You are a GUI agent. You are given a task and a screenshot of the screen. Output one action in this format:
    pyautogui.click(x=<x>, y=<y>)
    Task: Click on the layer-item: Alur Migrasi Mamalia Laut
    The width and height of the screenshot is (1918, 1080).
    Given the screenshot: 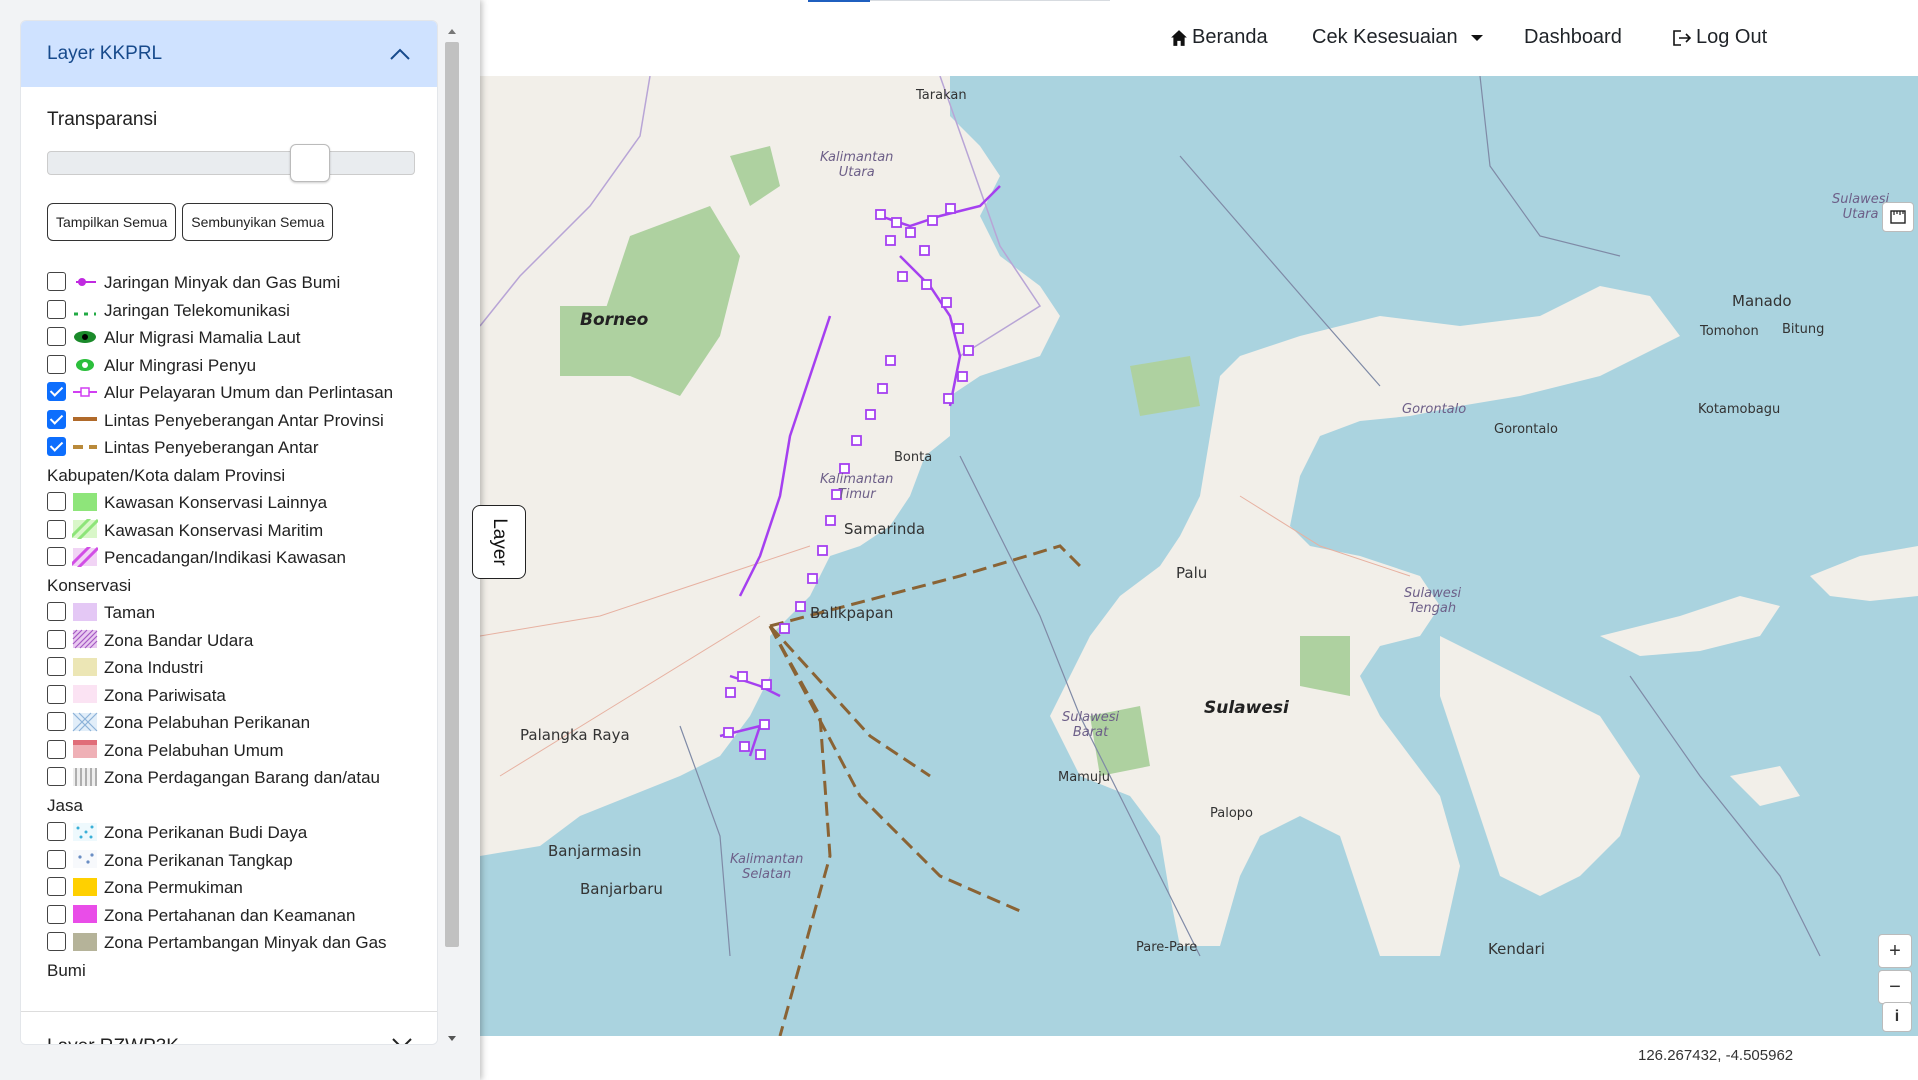 What is the action you would take?
    pyautogui.click(x=229, y=338)
    